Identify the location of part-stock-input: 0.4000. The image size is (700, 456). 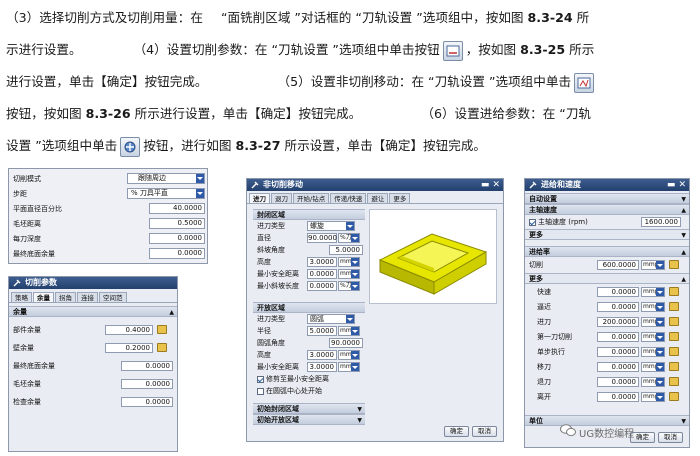
(129, 330).